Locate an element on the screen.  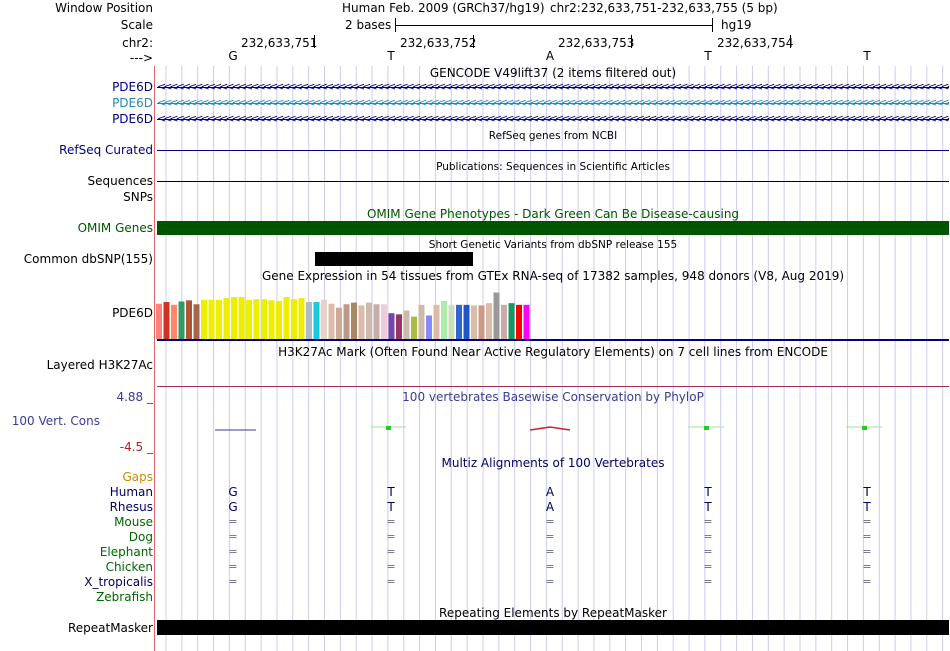
snps-label: SNPs is located at coordinates (138, 197).